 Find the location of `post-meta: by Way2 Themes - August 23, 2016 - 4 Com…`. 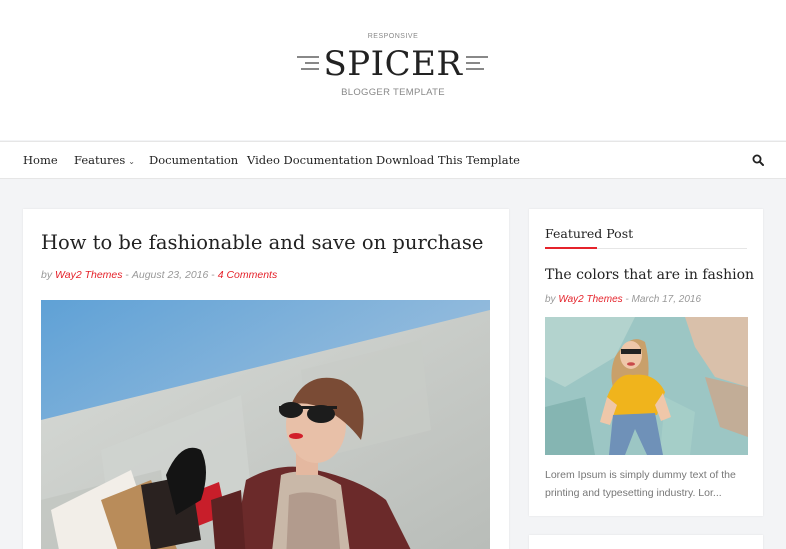

post-meta: by Way2 Themes - August 23, 2016 - 4 Com… is located at coordinates (159, 275).